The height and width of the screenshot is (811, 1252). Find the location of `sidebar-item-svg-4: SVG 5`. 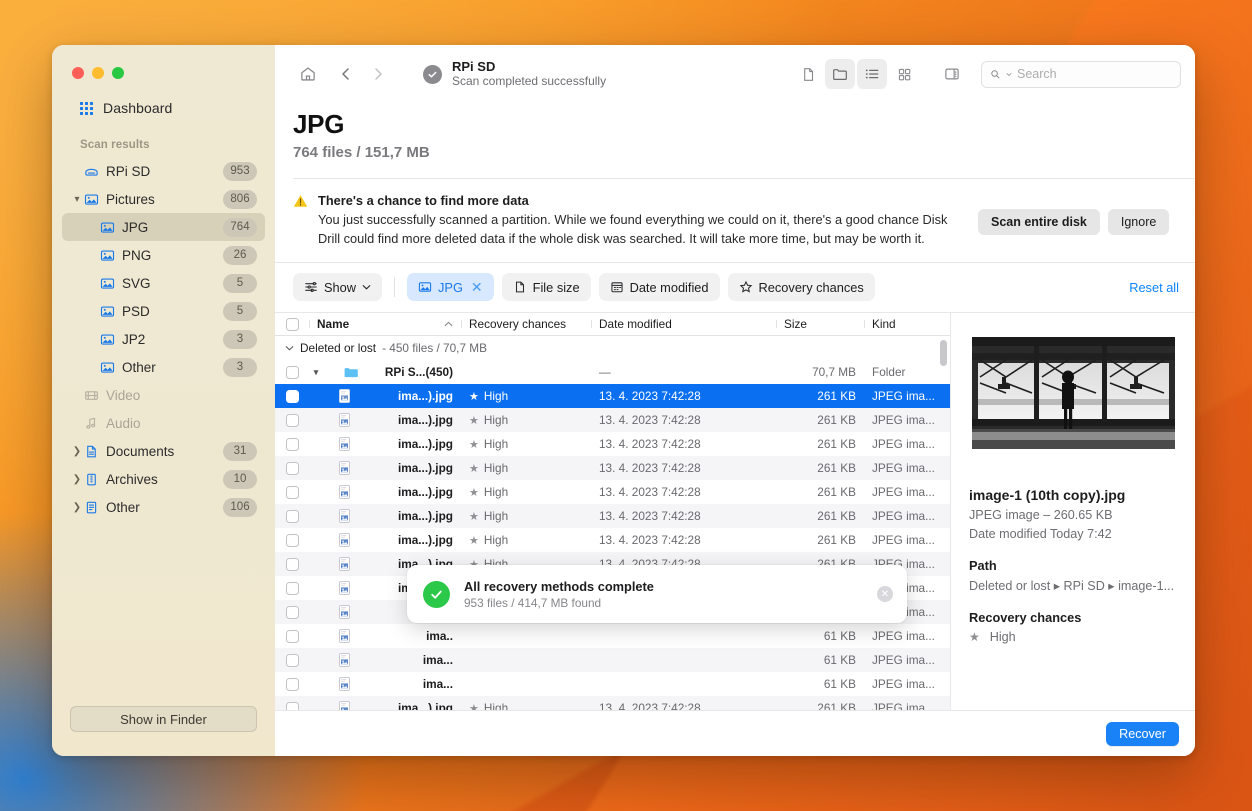

sidebar-item-svg-4: SVG 5 is located at coordinates (163, 283).